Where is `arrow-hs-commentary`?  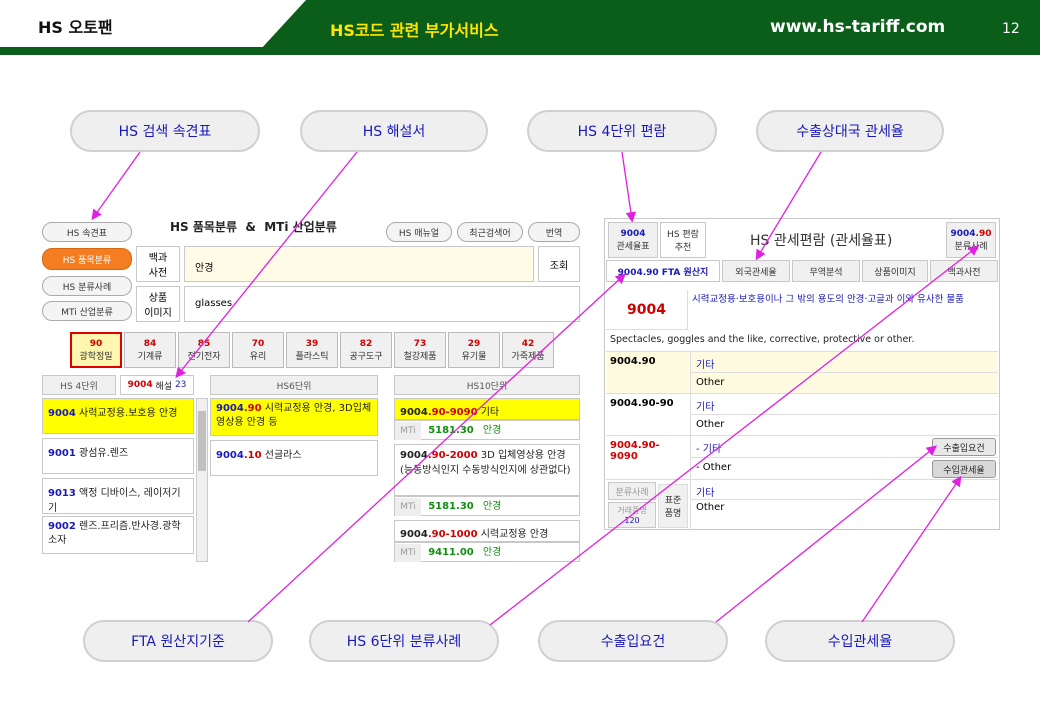
arrow-hs-commentary is located at coordinates (266, 265).